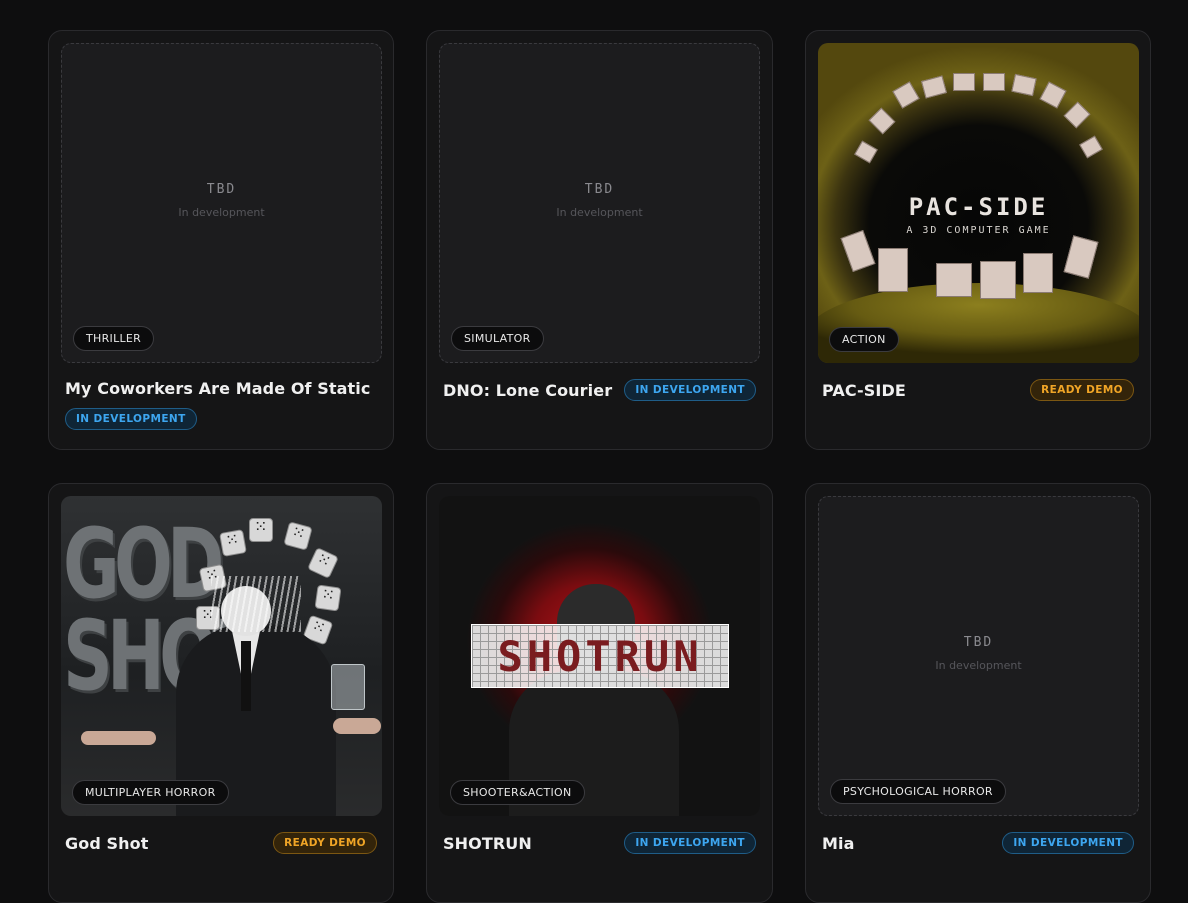 This screenshot has width=1188, height=903. I want to click on genre-tag: SIMULATOR, so click(497, 338).